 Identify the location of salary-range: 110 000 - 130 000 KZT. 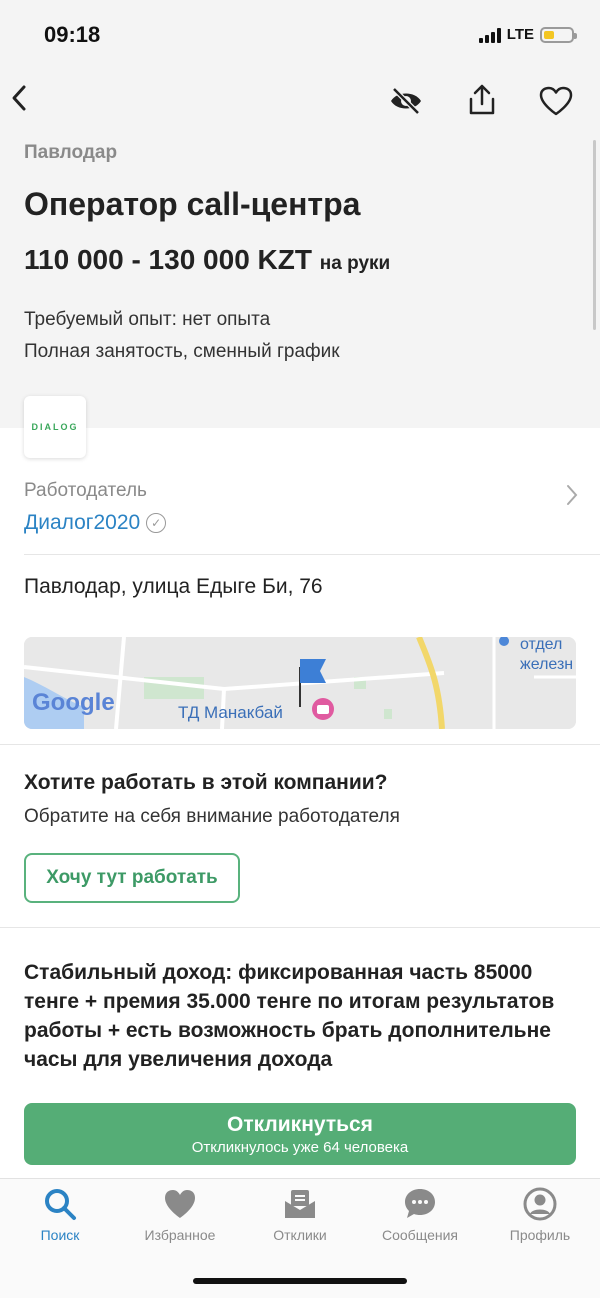
(168, 259).